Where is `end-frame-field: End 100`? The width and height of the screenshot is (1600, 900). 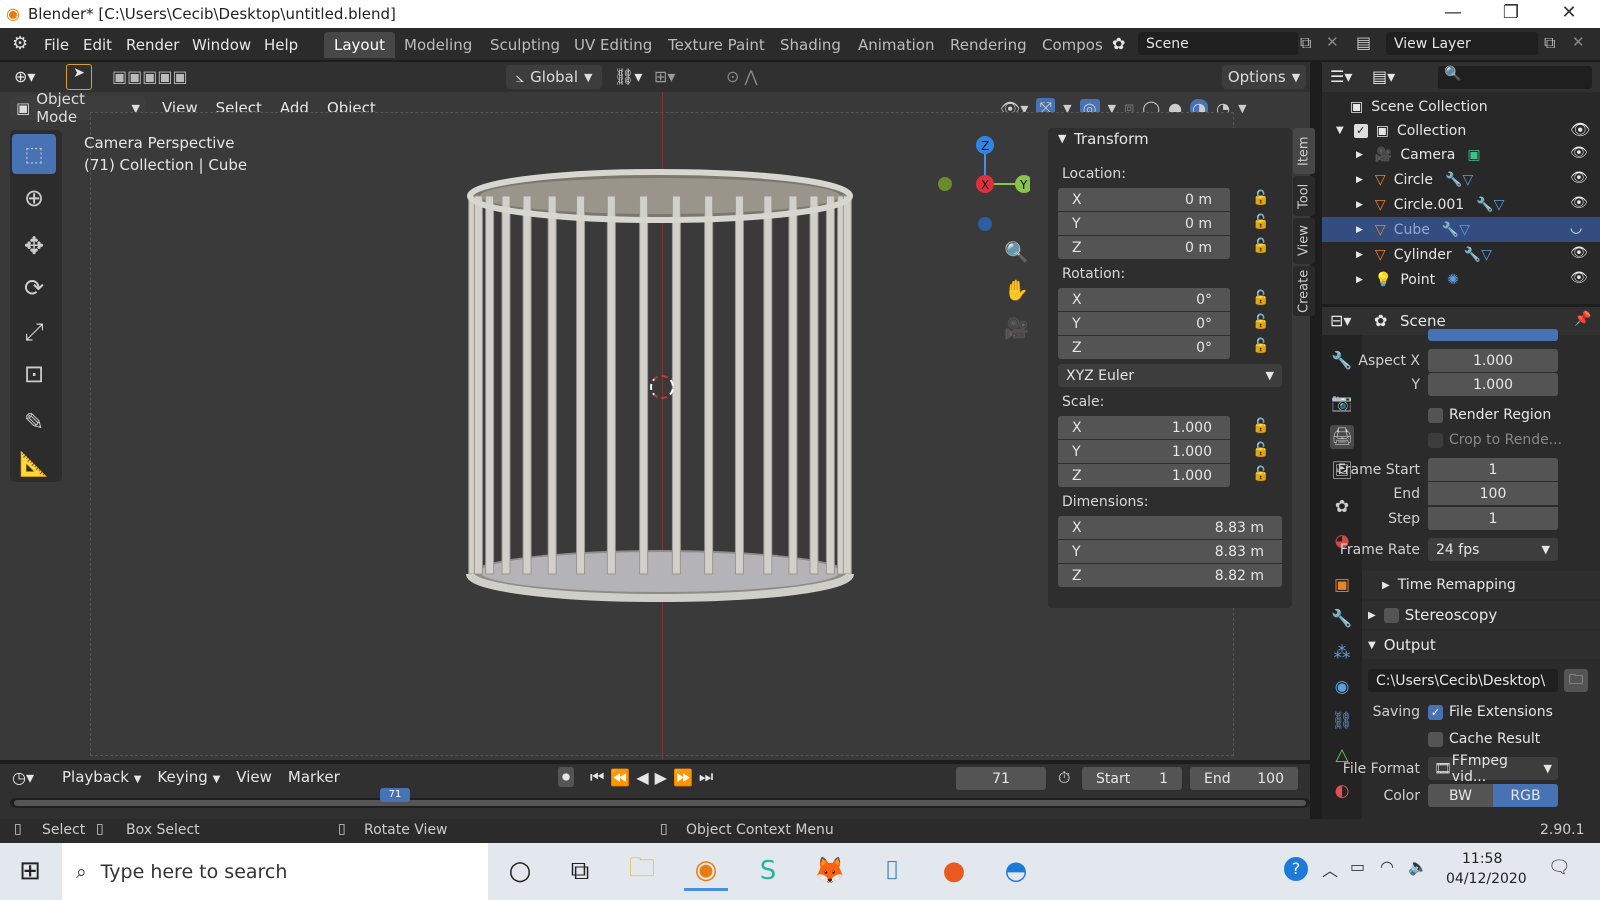 end-frame-field: End 100 is located at coordinates (1244, 778).